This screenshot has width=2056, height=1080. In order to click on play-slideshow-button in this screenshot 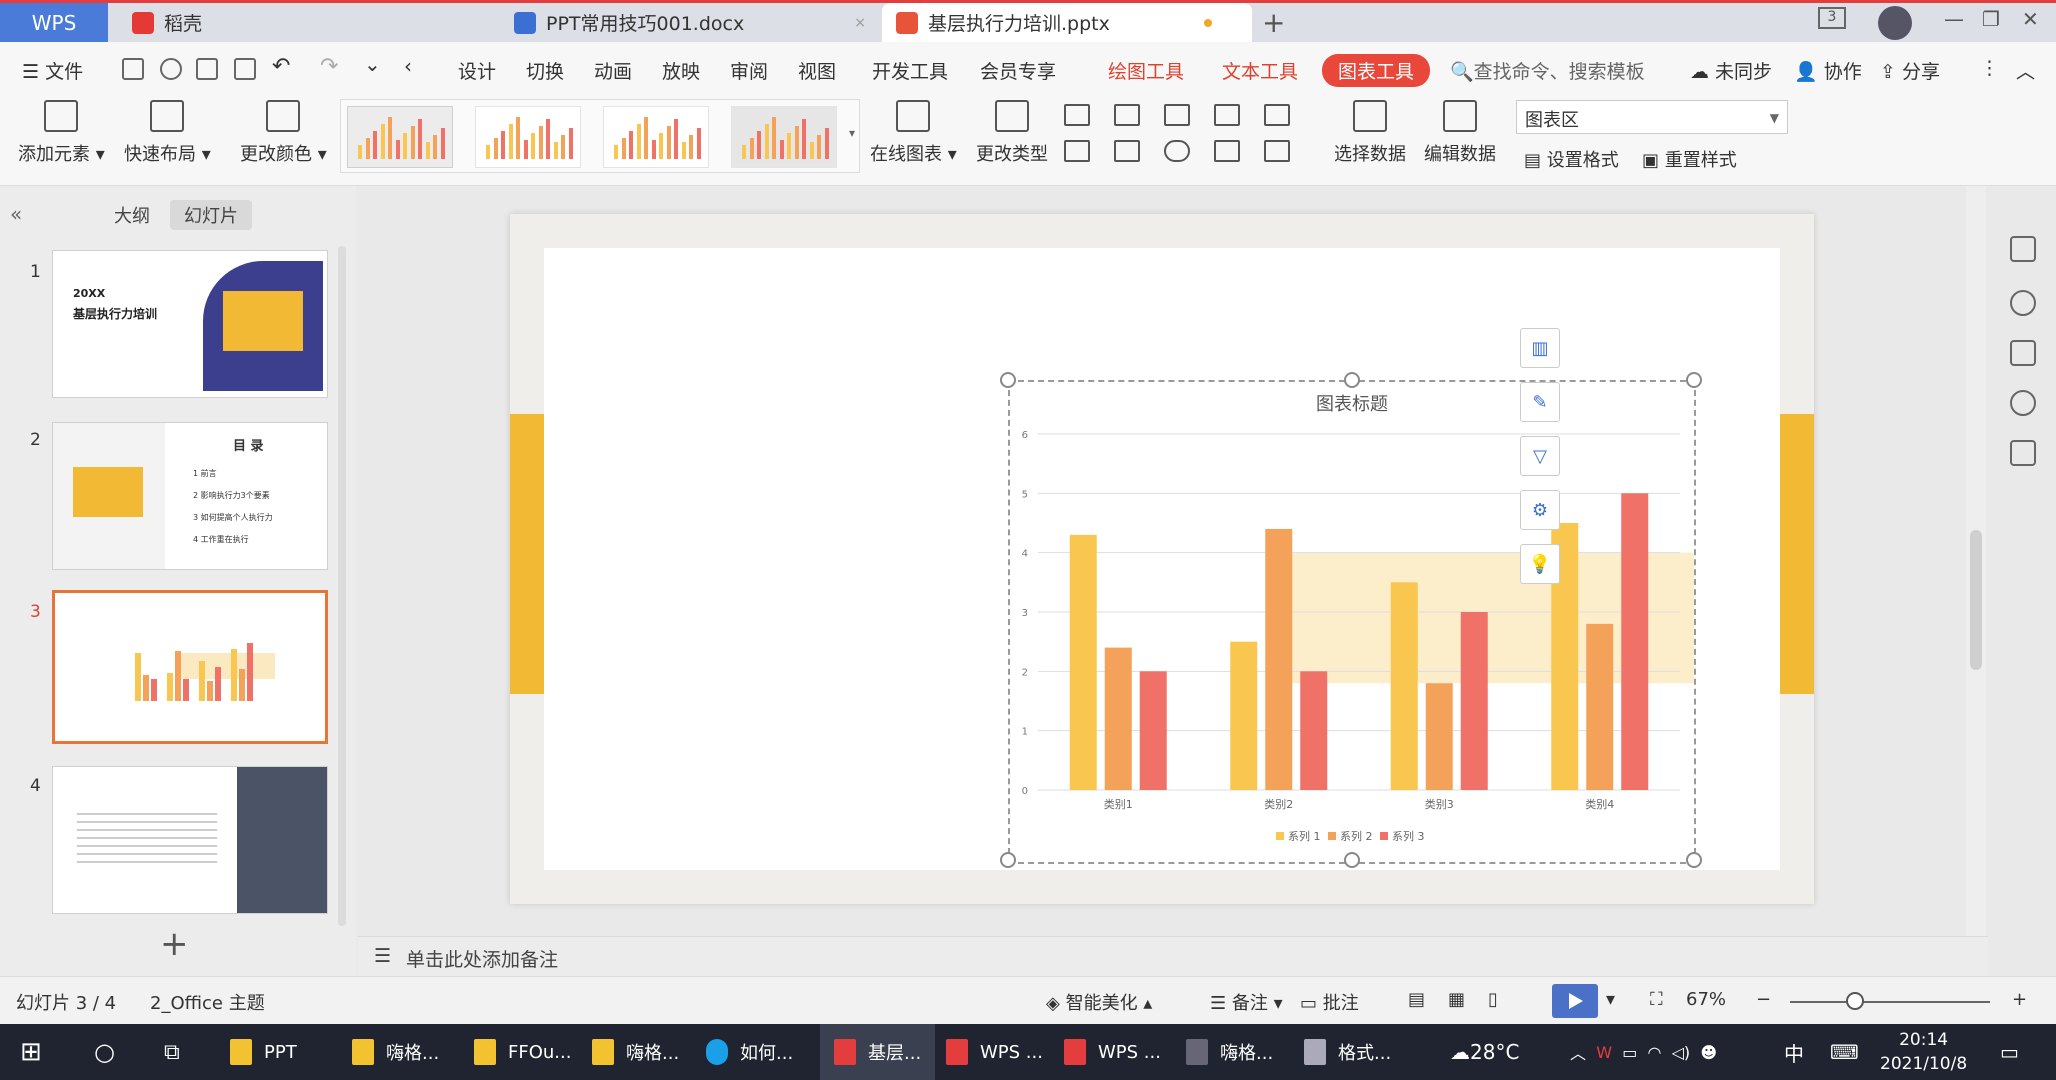, I will do `click(1575, 1001)`.